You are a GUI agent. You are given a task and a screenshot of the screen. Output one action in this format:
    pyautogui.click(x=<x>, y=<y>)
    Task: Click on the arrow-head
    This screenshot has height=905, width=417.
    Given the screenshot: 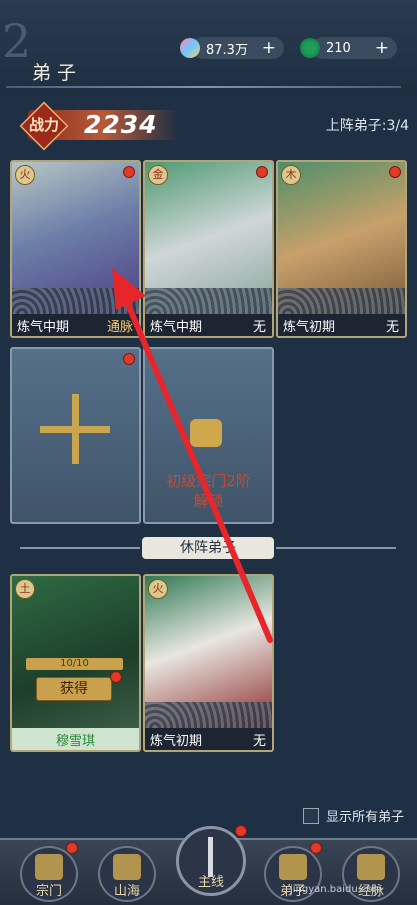 What is the action you would take?
    pyautogui.click(x=129, y=289)
    